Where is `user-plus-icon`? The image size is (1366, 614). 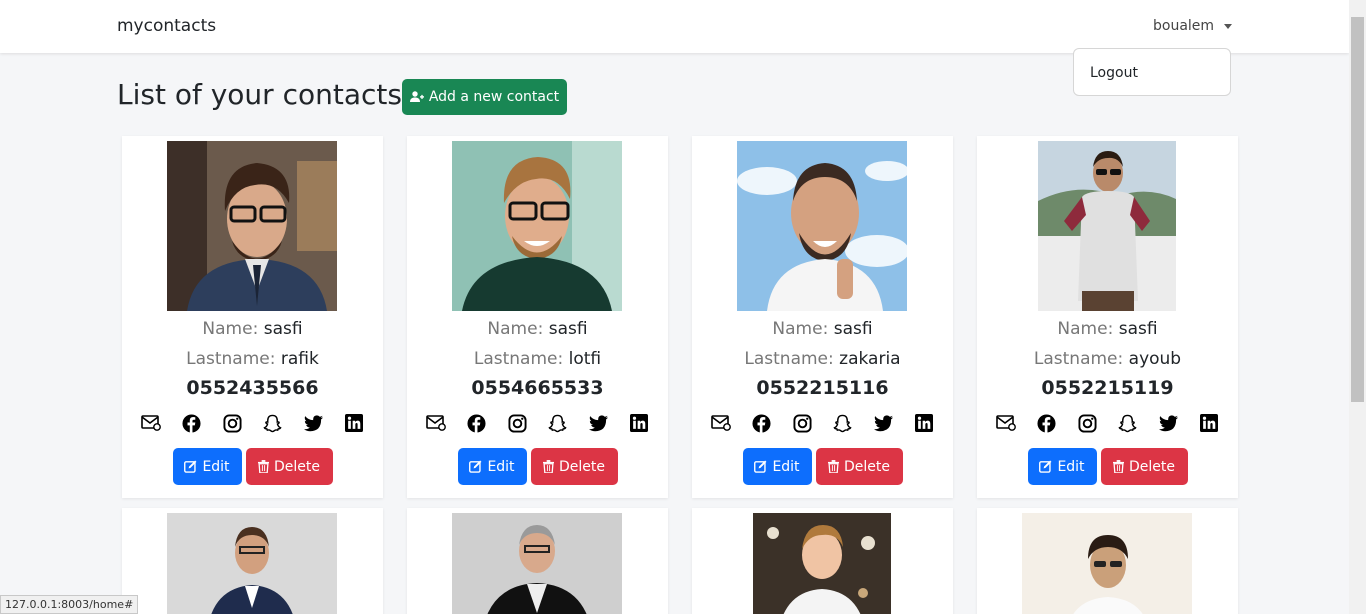 user-plus-icon is located at coordinates (416, 96).